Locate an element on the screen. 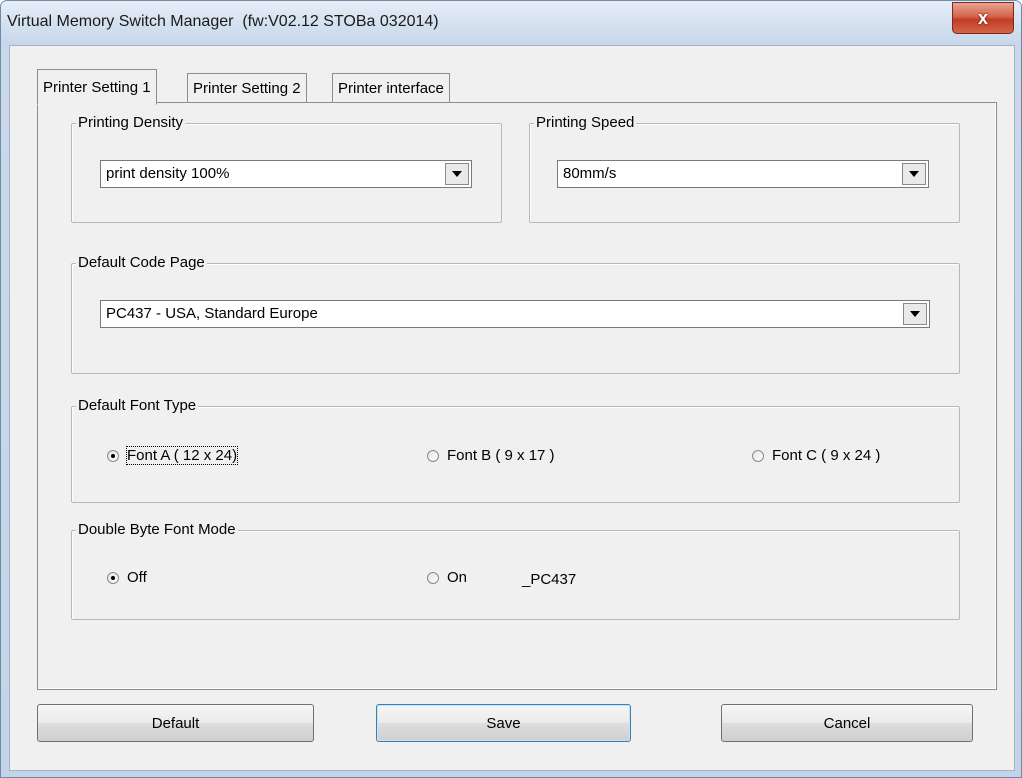 The height and width of the screenshot is (778, 1022). double-byte-off-radio: Off is located at coordinates (127, 577).